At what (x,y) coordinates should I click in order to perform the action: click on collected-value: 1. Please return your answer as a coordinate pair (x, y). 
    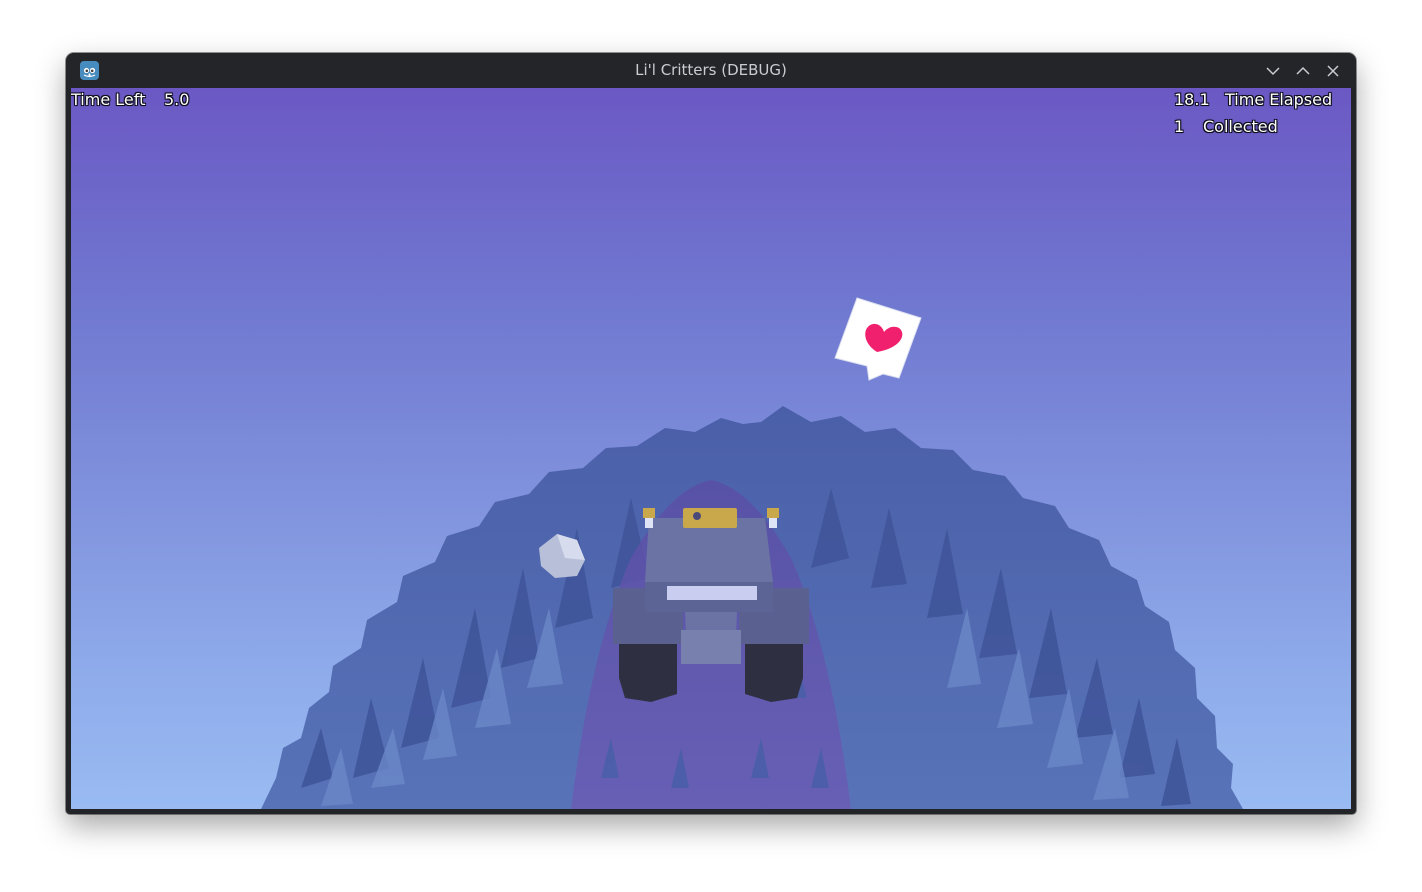
    Looking at the image, I should click on (1179, 126).